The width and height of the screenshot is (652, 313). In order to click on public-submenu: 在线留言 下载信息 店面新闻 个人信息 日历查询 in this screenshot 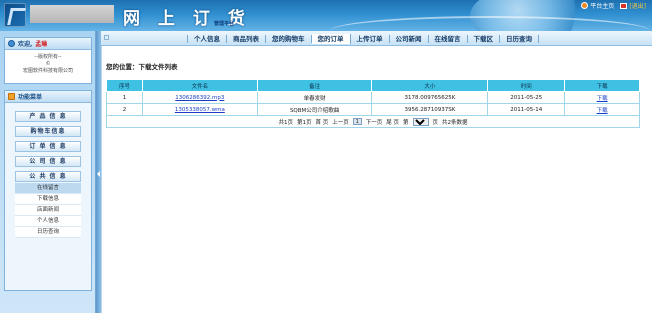, I will do `click(48, 210)`.